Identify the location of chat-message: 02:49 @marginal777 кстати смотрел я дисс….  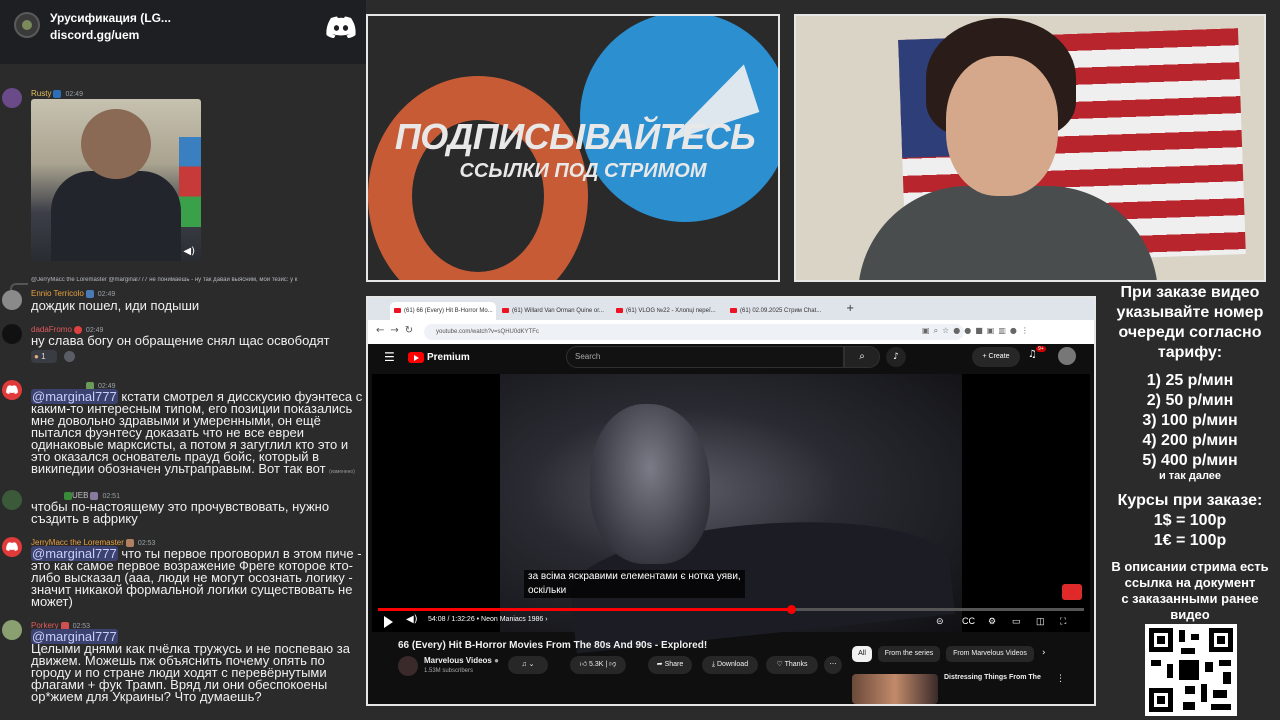
(183, 428).